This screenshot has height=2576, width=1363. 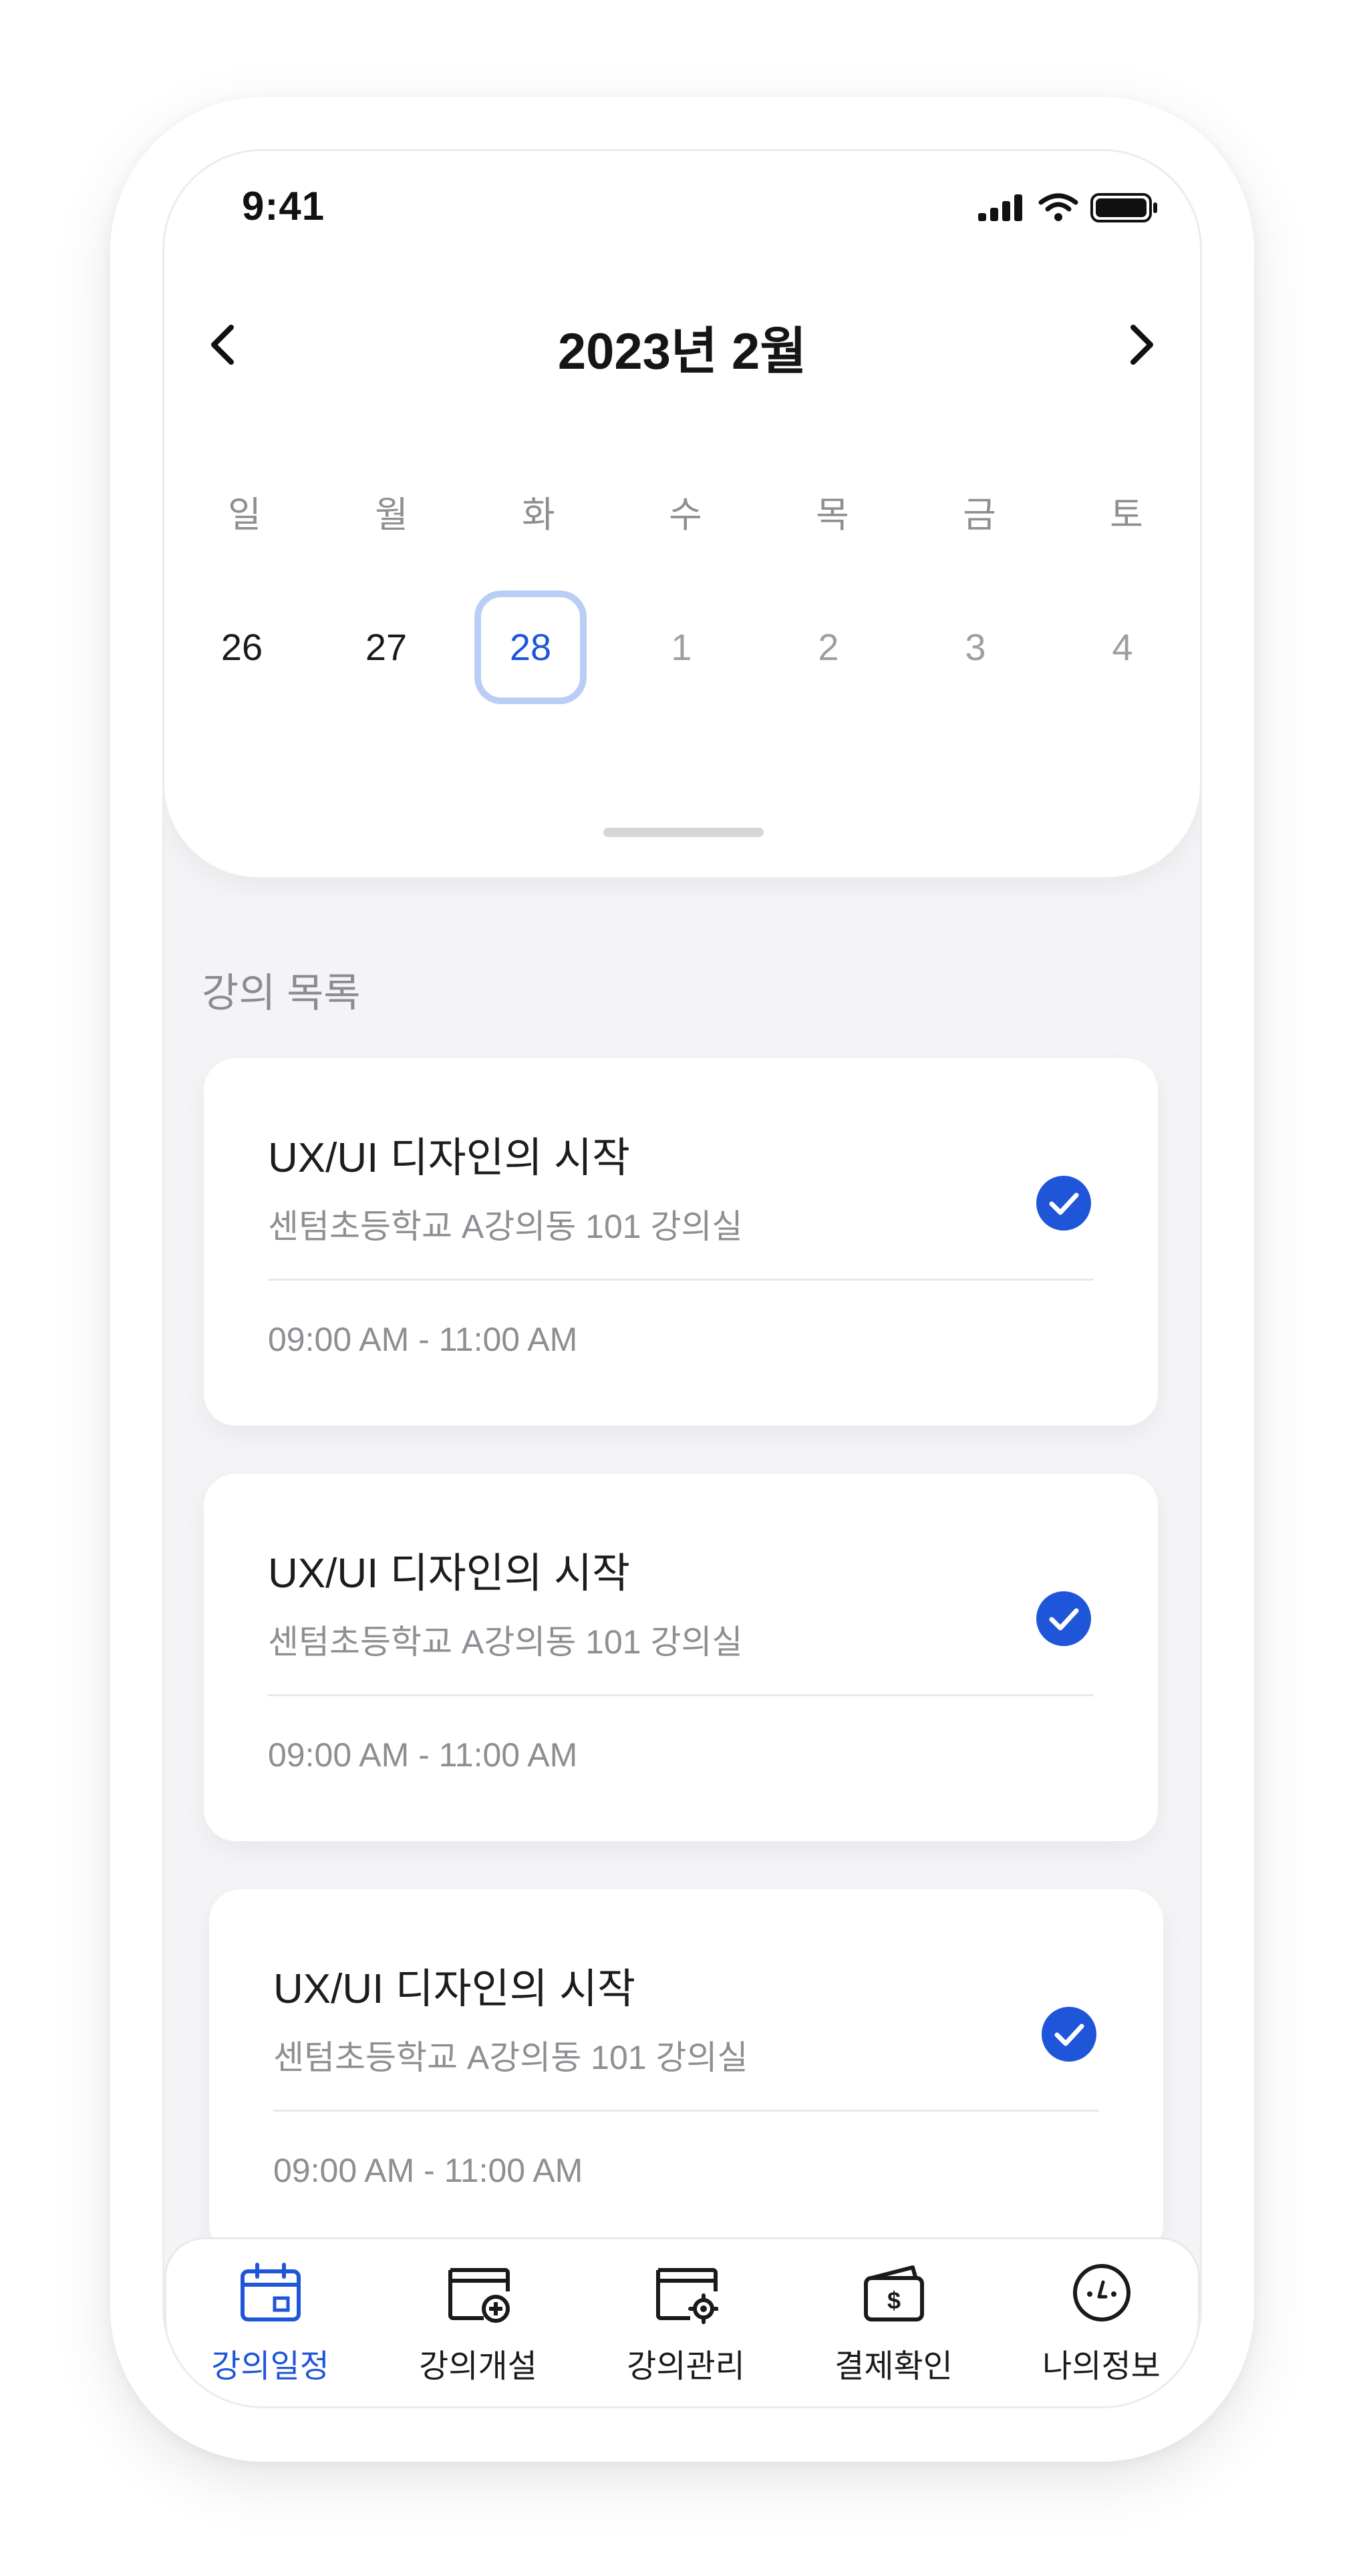 What do you see at coordinates (1140, 344) in the screenshot?
I see `next-month-button` at bounding box center [1140, 344].